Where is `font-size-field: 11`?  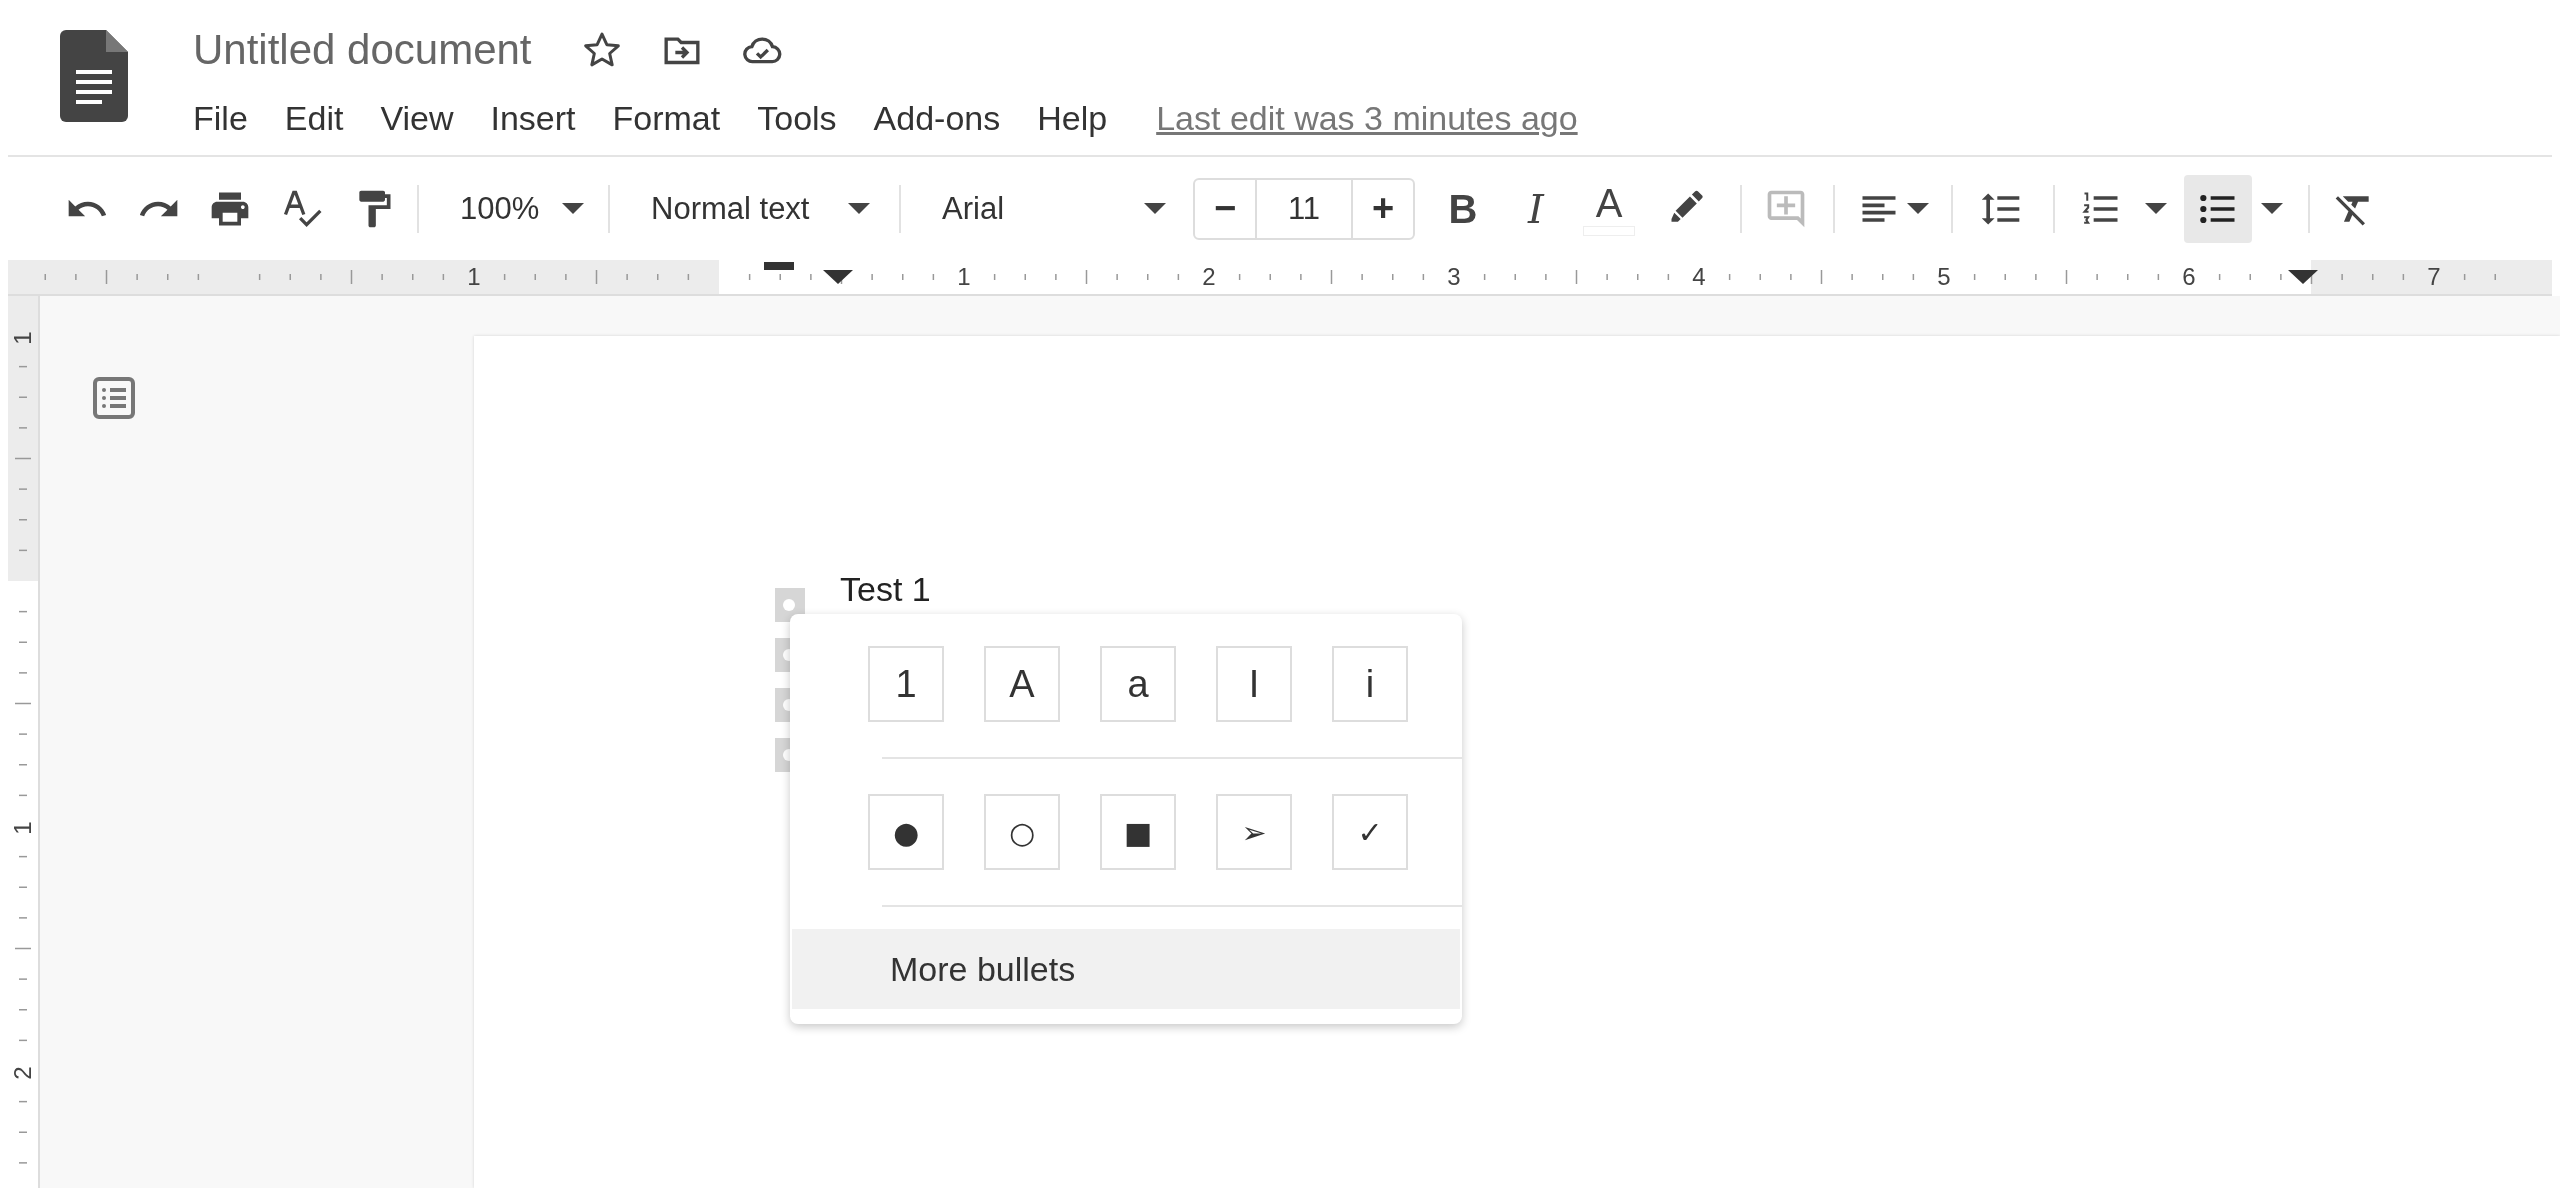 font-size-field: 11 is located at coordinates (1304, 208).